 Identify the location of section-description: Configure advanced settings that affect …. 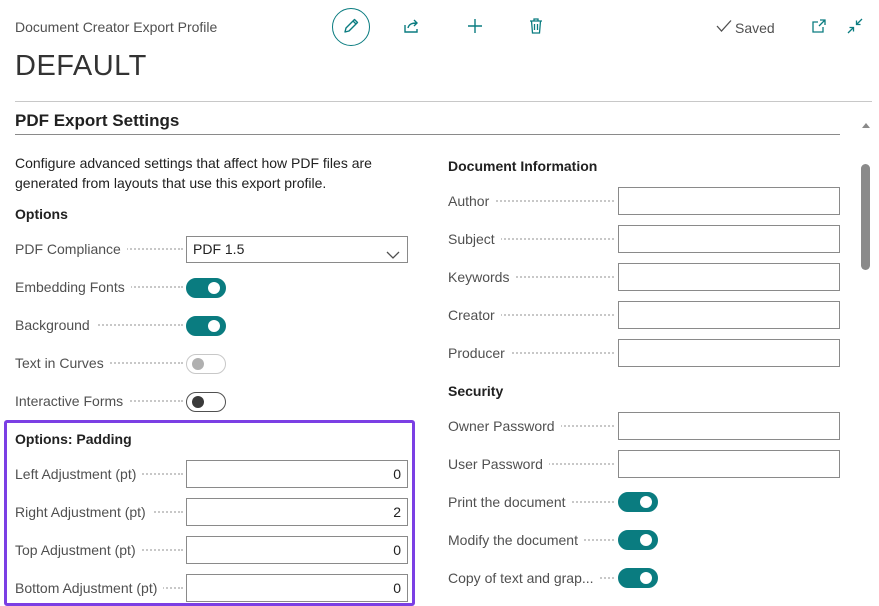
(193, 173).